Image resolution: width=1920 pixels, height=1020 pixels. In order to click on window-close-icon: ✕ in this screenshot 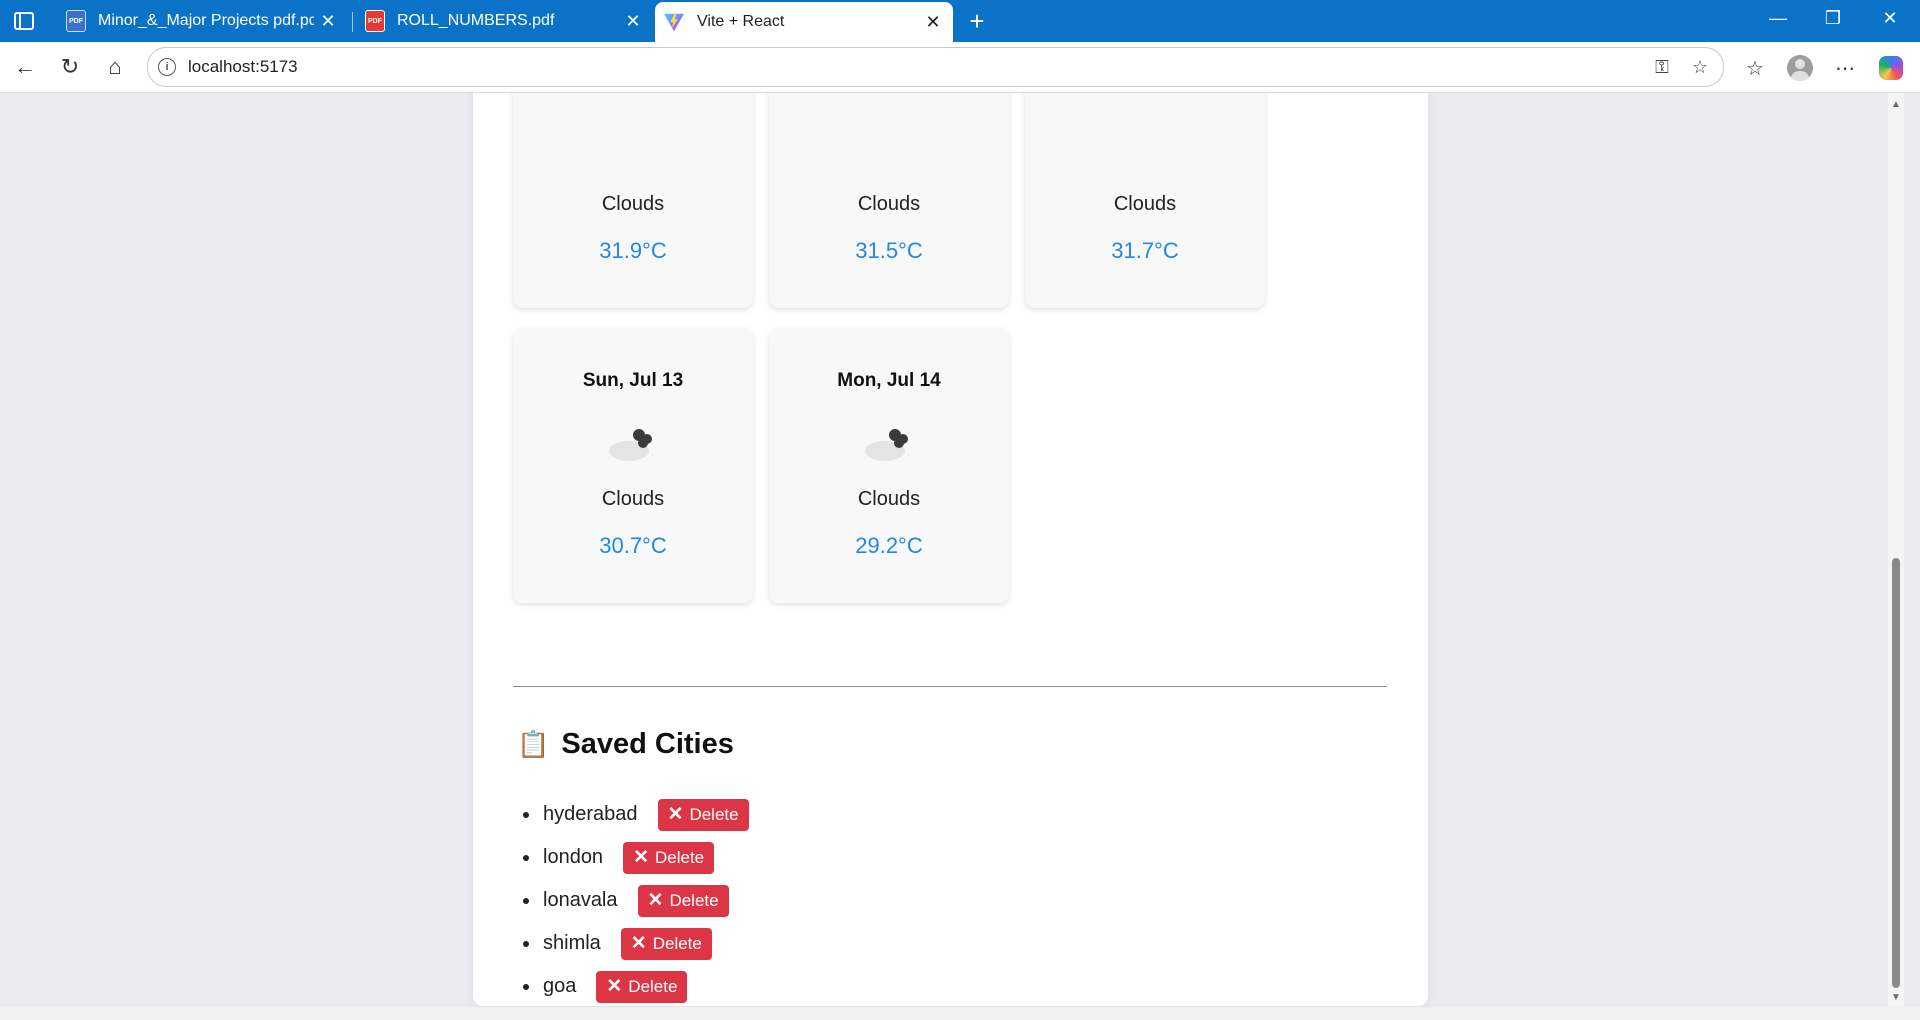, I will do `click(1890, 18)`.